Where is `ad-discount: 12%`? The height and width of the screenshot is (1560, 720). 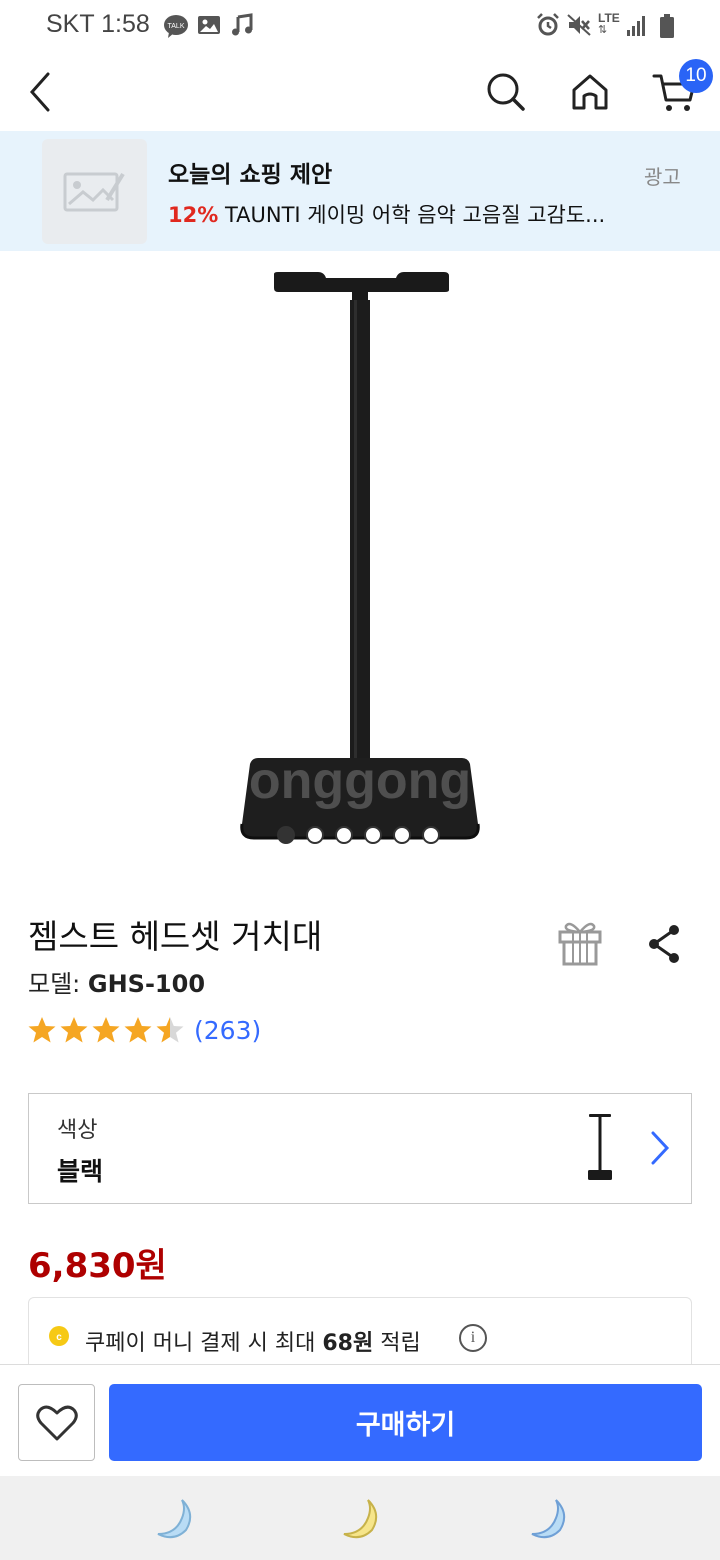
ad-discount: 12% is located at coordinates (193, 215).